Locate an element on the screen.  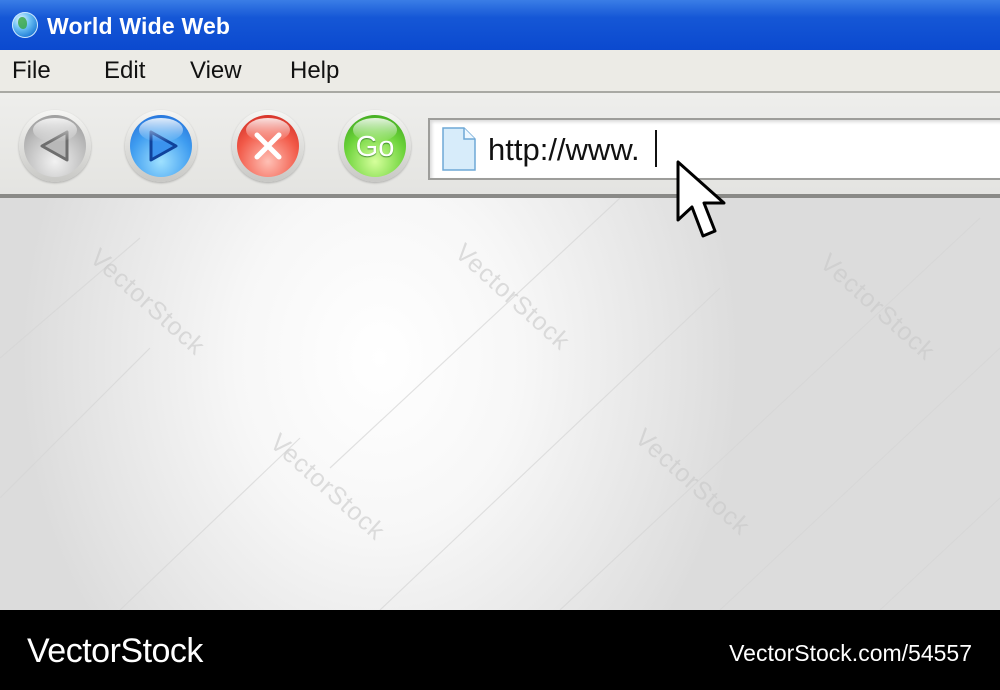
text-caret is located at coordinates (656, 148).